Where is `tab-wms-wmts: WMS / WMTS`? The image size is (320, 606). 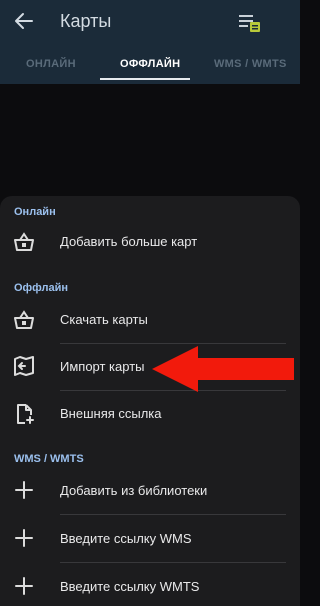
tab-wms-wmts: WMS / WMTS is located at coordinates (250, 64).